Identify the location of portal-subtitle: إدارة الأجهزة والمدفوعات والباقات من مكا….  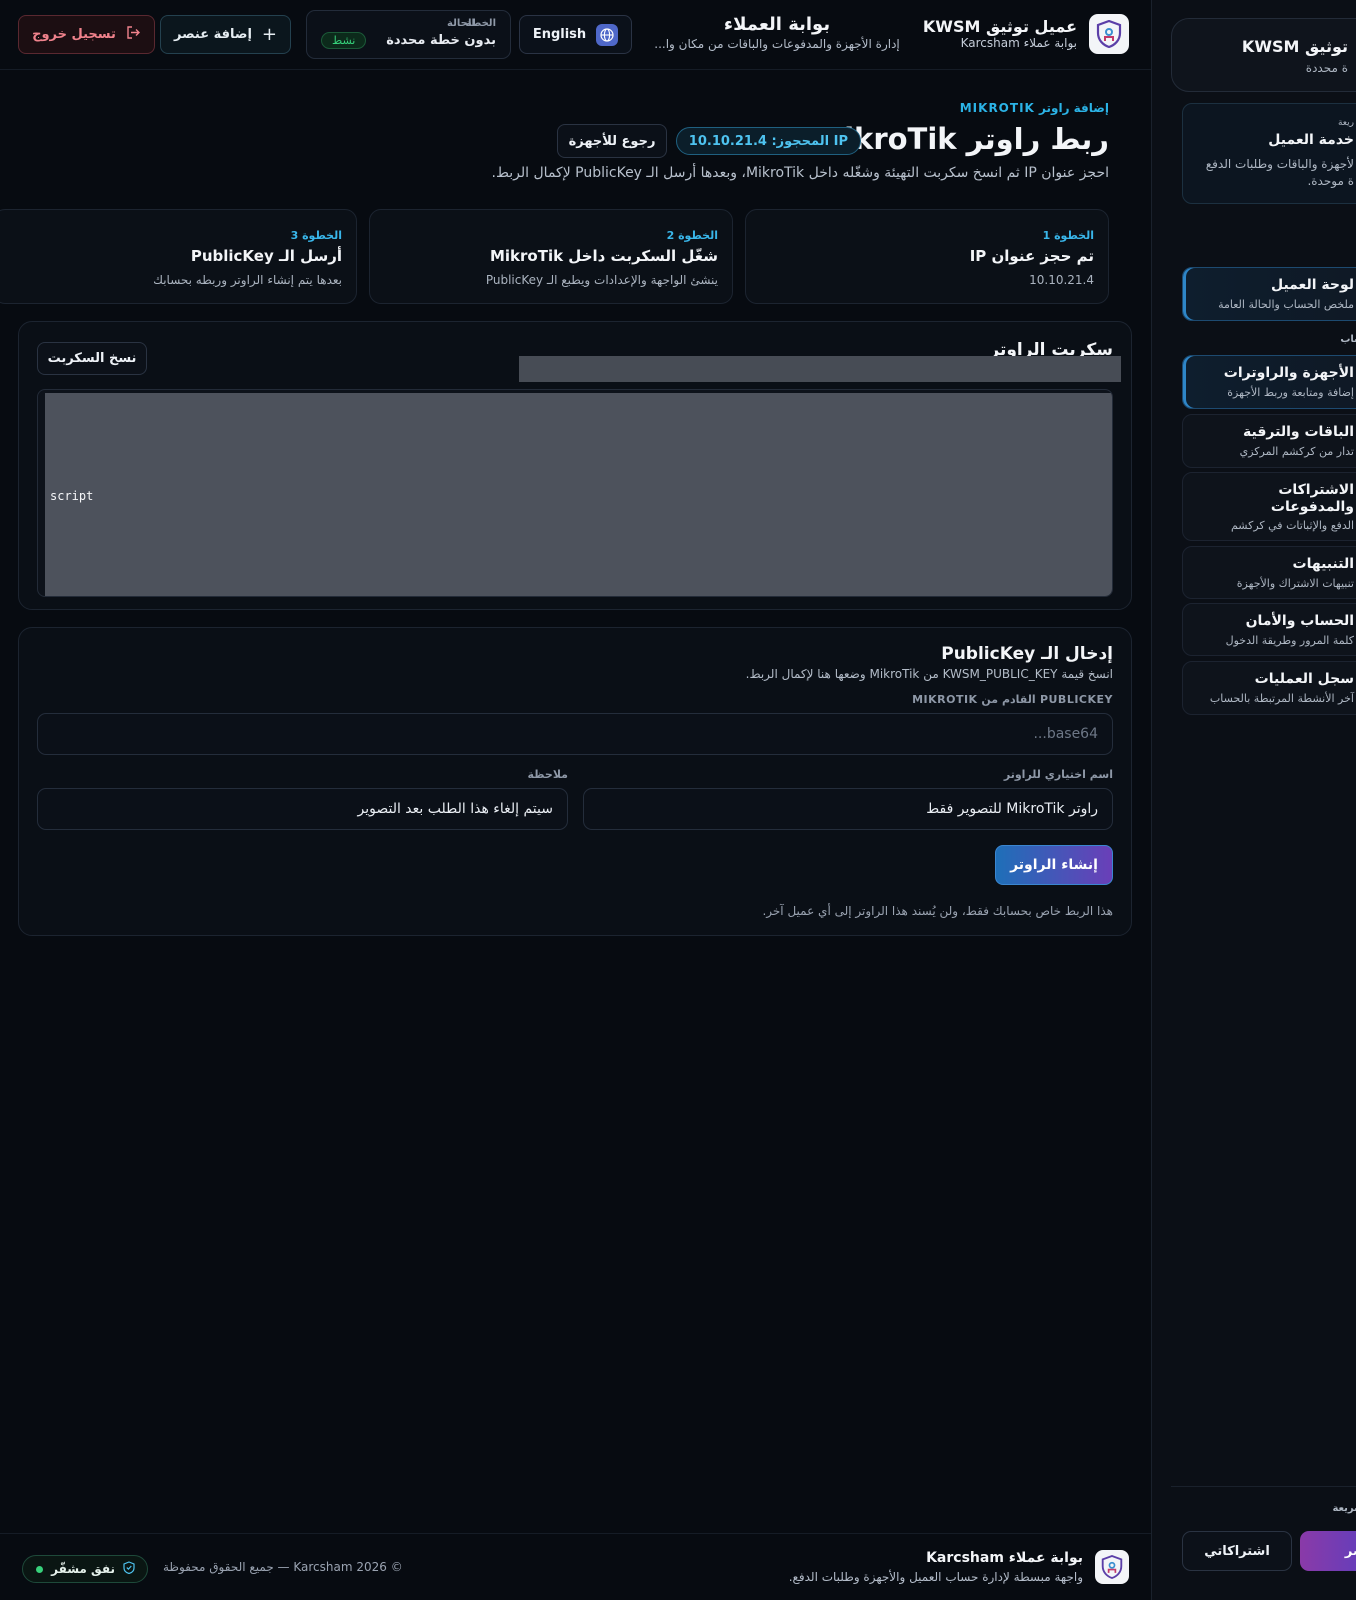
(777, 44).